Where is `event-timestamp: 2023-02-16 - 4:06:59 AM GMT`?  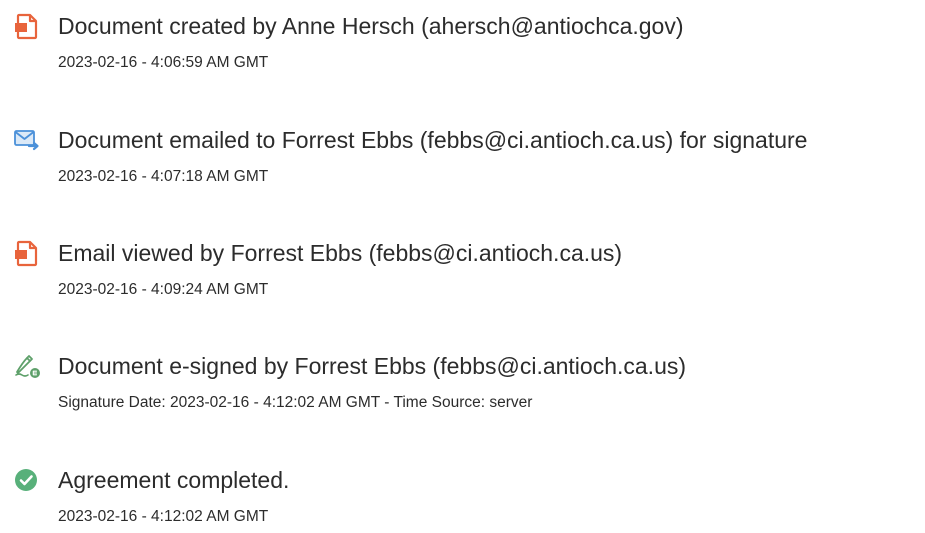
event-timestamp: 2023-02-16 - 4:06:59 AM GMT is located at coordinates (163, 62).